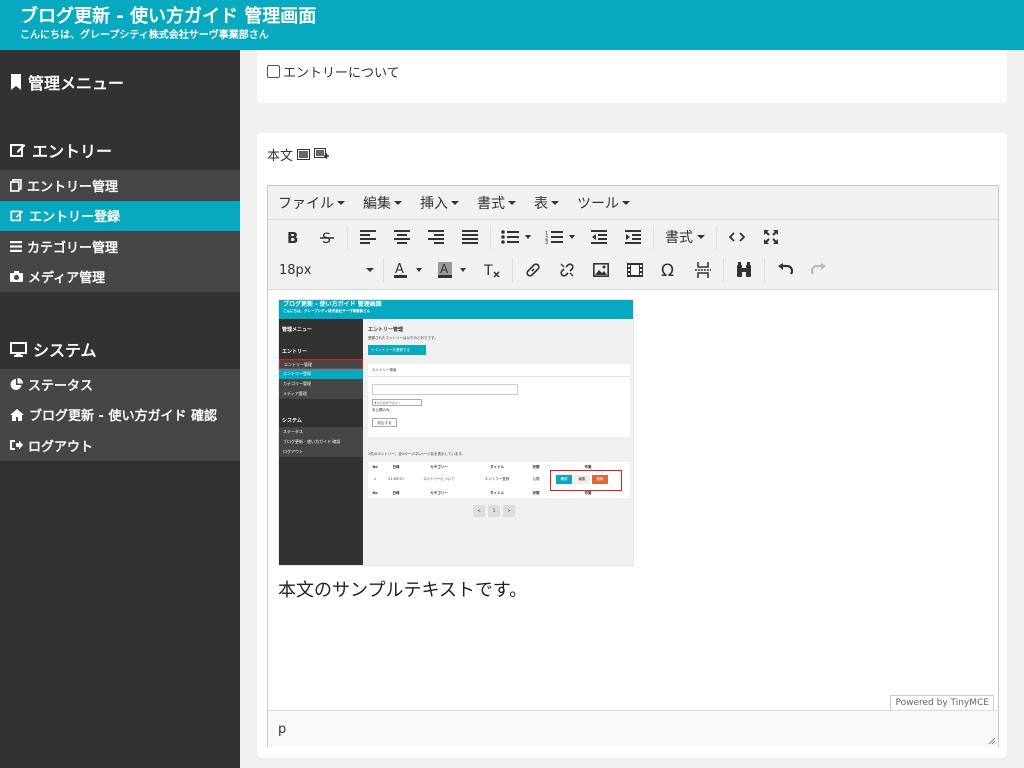 The width and height of the screenshot is (1024, 768). I want to click on sidebar-item-label: ブログ更新 - 使い方ガイド 確認, so click(123, 417).